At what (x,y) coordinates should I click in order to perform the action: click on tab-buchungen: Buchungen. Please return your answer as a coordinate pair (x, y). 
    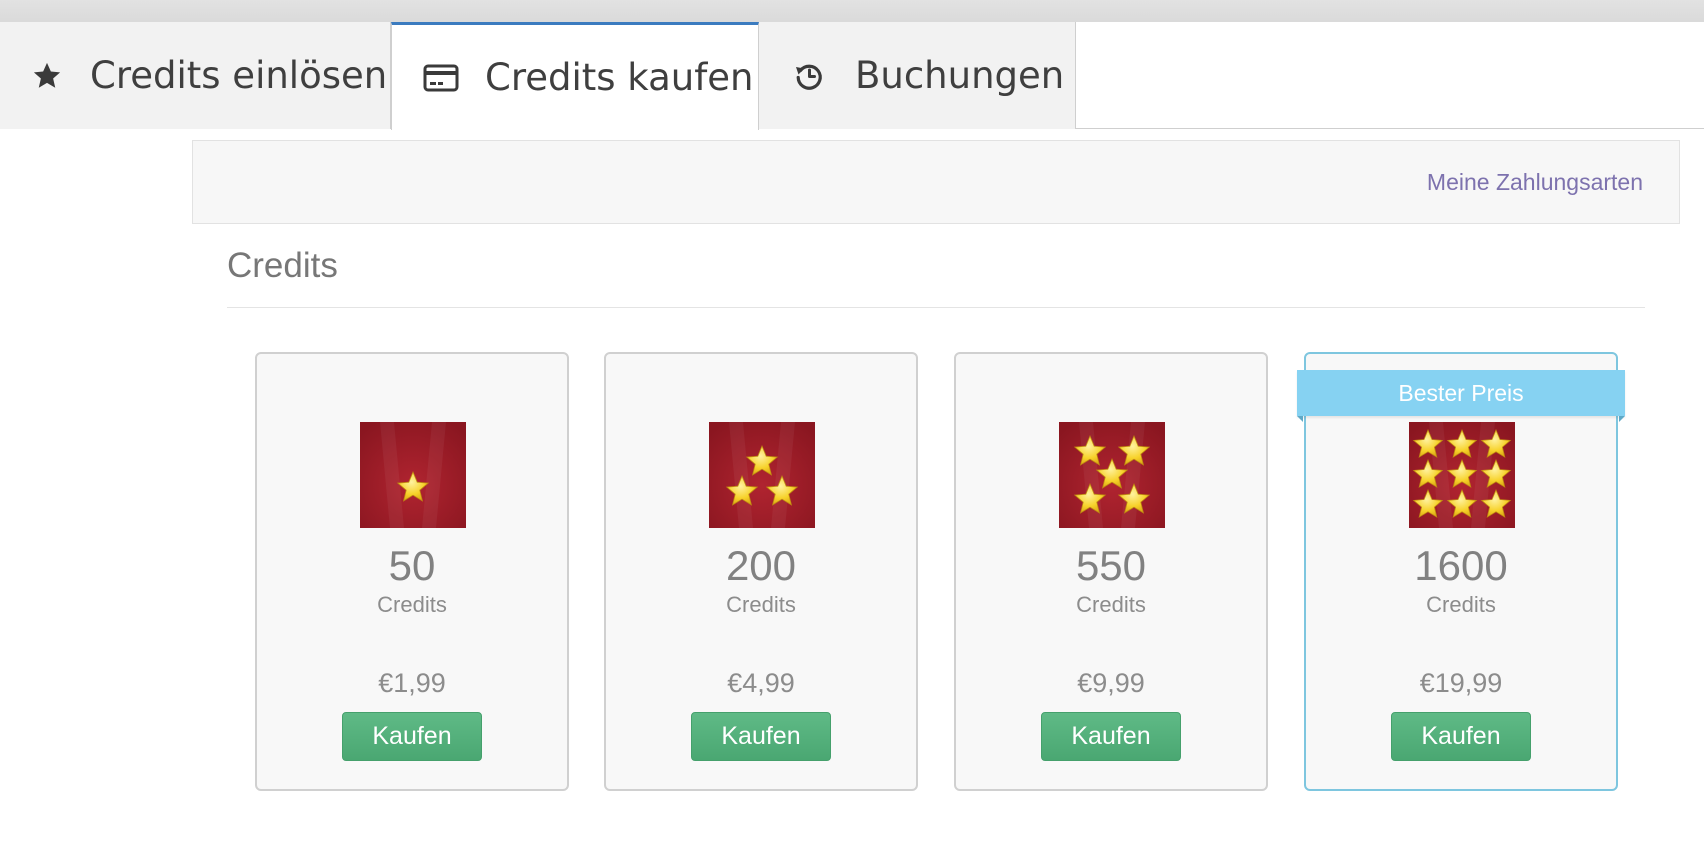
    Looking at the image, I should click on (917, 75).